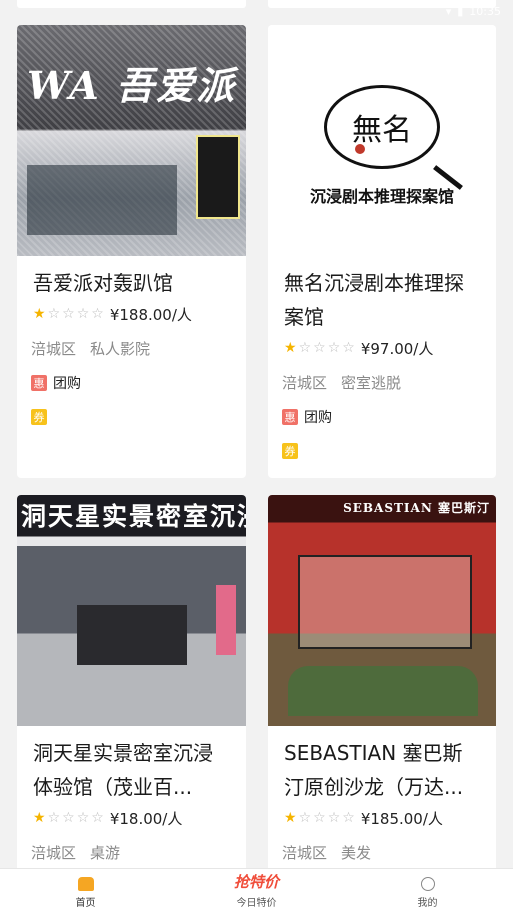  I want to click on venue-image: 洞天星实景密室沉浸, so click(131, 610).